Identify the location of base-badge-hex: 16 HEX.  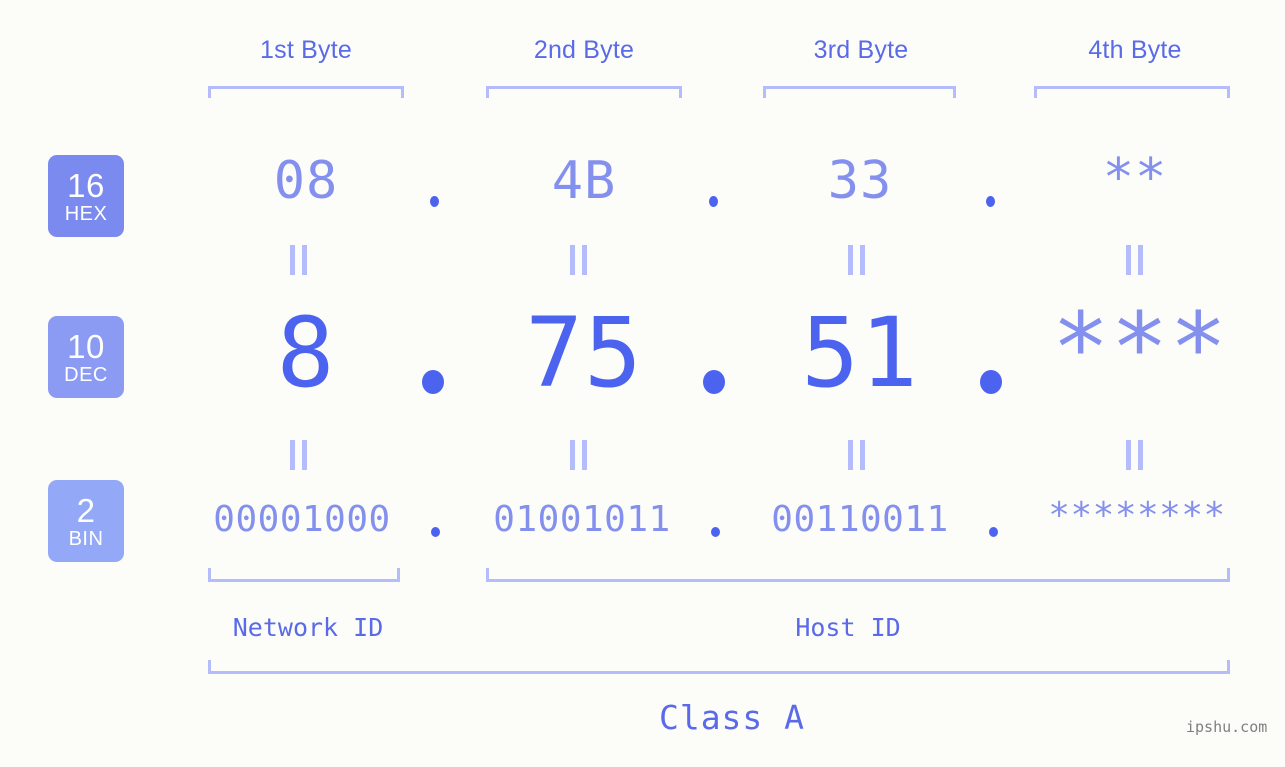
(86, 196).